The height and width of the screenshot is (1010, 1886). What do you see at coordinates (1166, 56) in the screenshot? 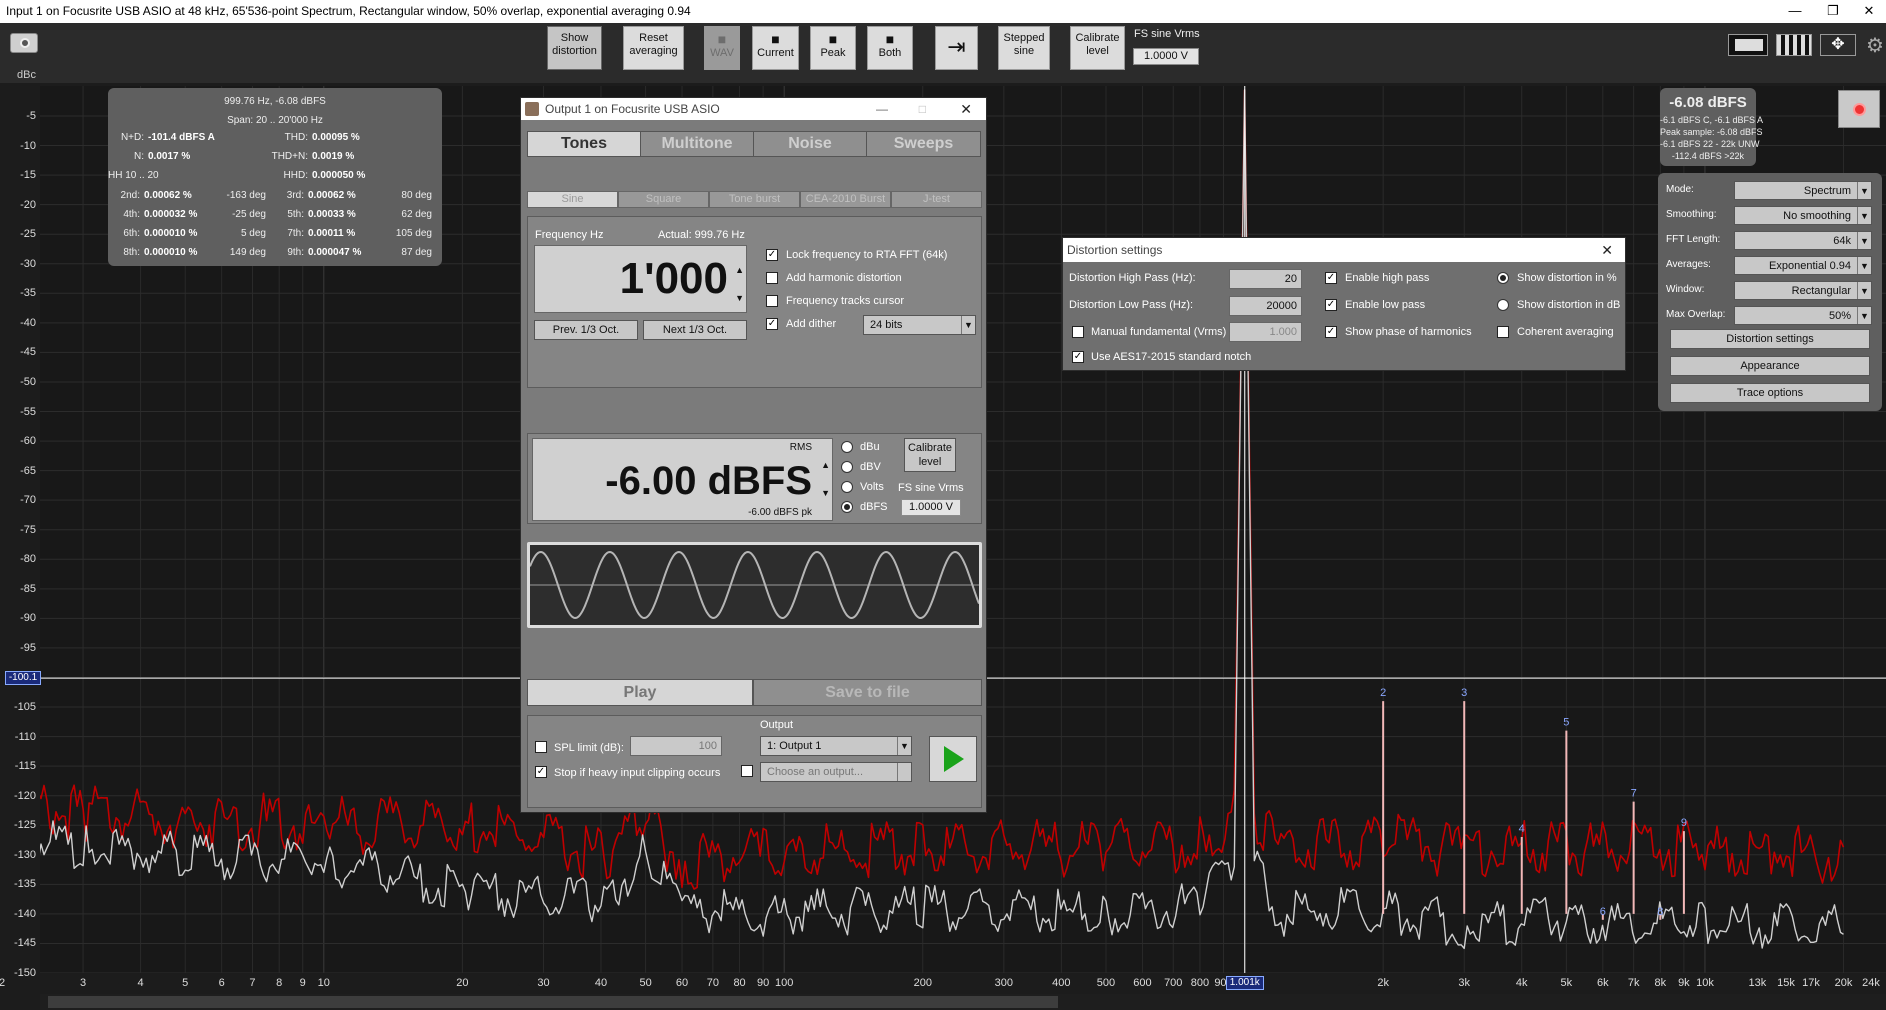
I see `fs-sine-input: 1.0000 V` at bounding box center [1166, 56].